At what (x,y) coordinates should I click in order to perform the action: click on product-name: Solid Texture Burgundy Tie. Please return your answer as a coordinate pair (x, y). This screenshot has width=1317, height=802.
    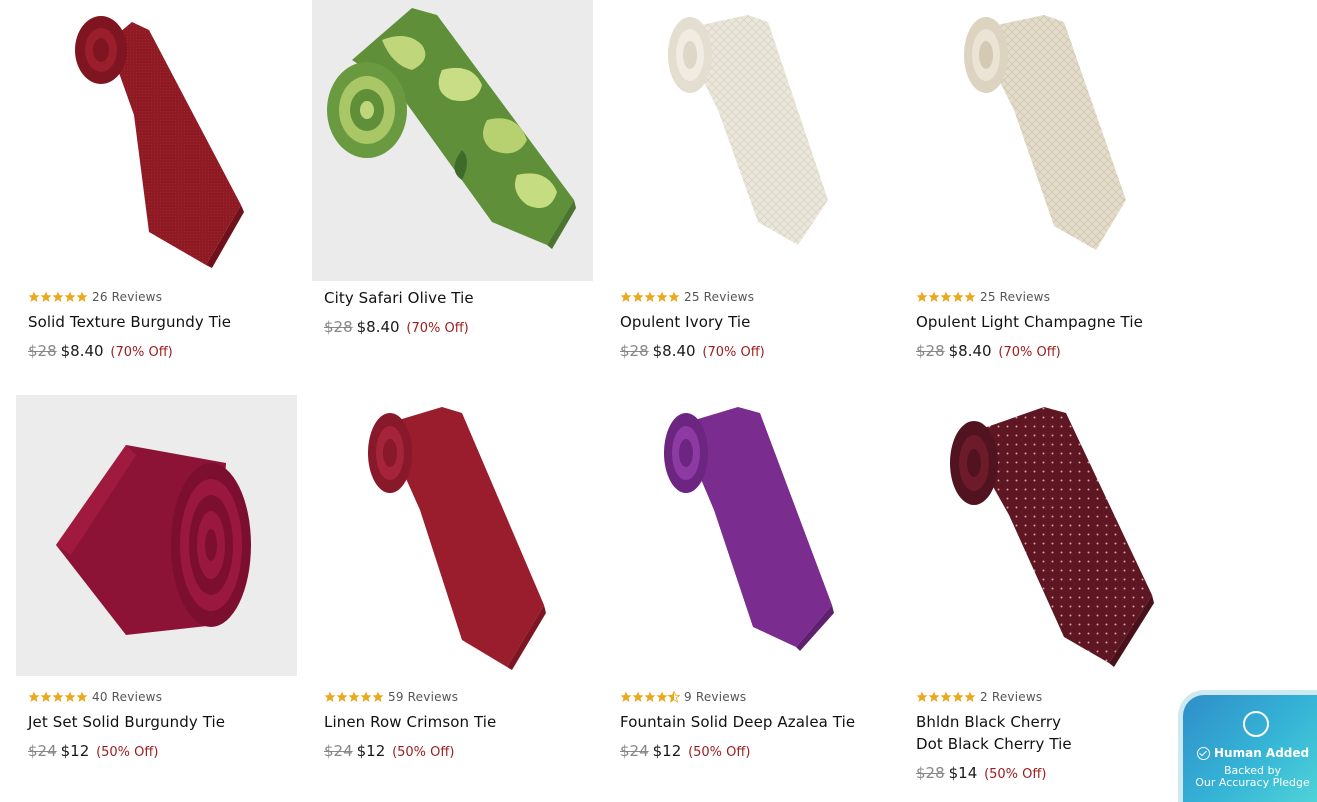
    Looking at the image, I should click on (129, 322).